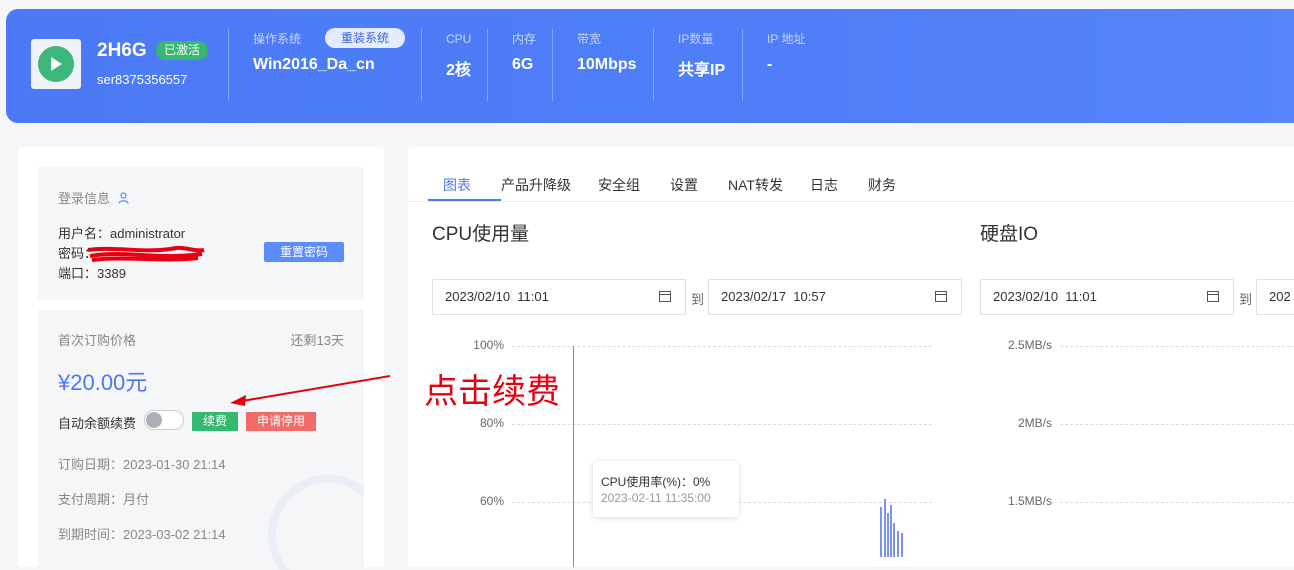  Describe the element at coordinates (123, 199) in the screenshot. I see `user-icon` at that location.